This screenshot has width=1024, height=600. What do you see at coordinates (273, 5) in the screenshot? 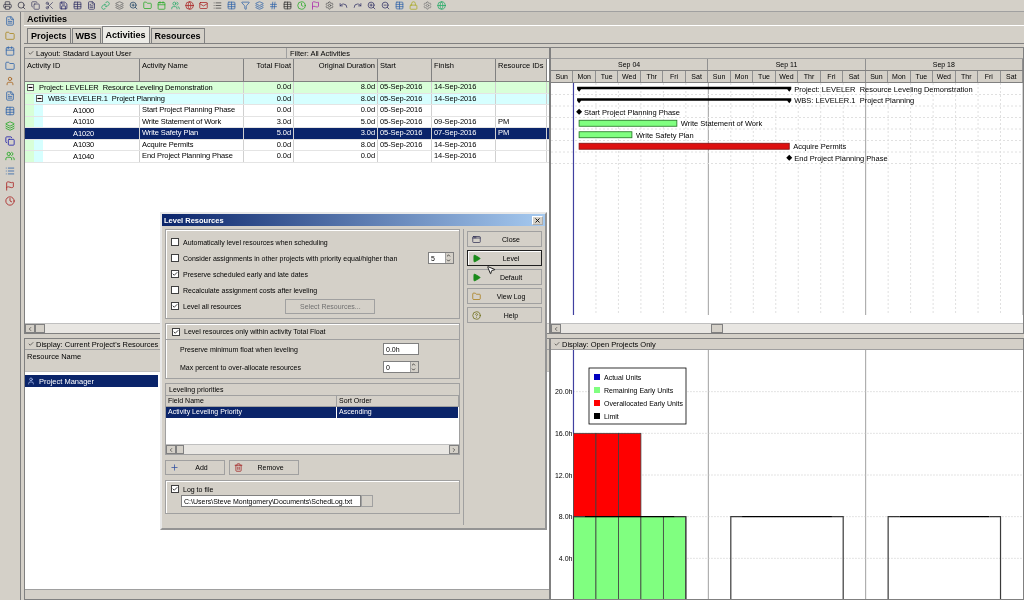
I see `hash-icon` at bounding box center [273, 5].